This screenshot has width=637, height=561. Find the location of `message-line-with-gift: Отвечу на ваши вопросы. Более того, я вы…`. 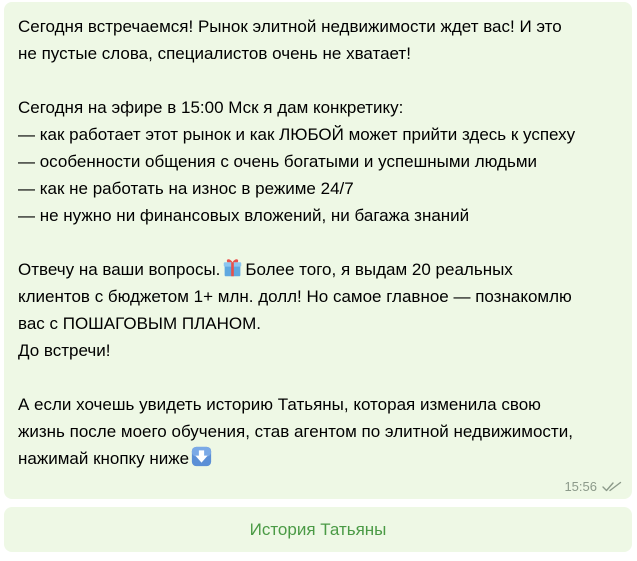

message-line-with-gift: Отвечу на ваши вопросы. Более того, я вы… is located at coordinates (318, 269).